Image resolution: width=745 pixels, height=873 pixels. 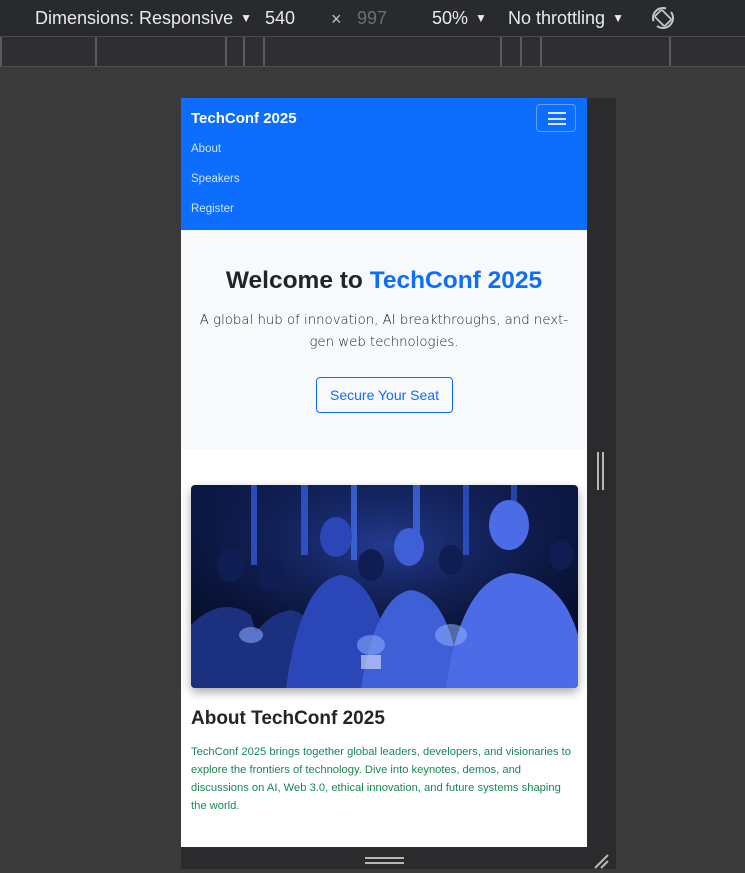 I want to click on resize-handle-horizontal-icon, so click(x=384, y=860).